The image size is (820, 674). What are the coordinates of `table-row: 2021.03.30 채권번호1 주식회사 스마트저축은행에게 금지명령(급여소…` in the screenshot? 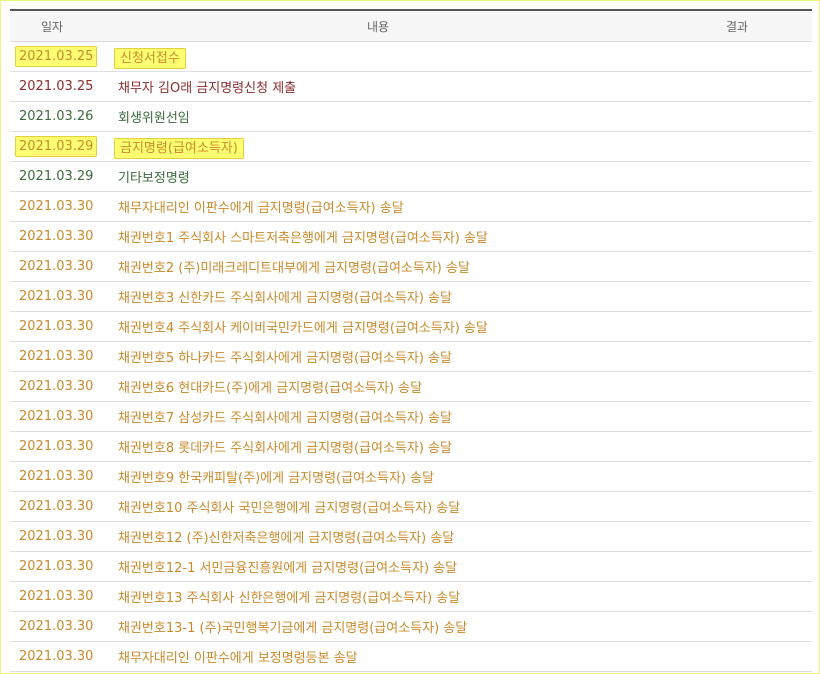 It's located at (411, 237).